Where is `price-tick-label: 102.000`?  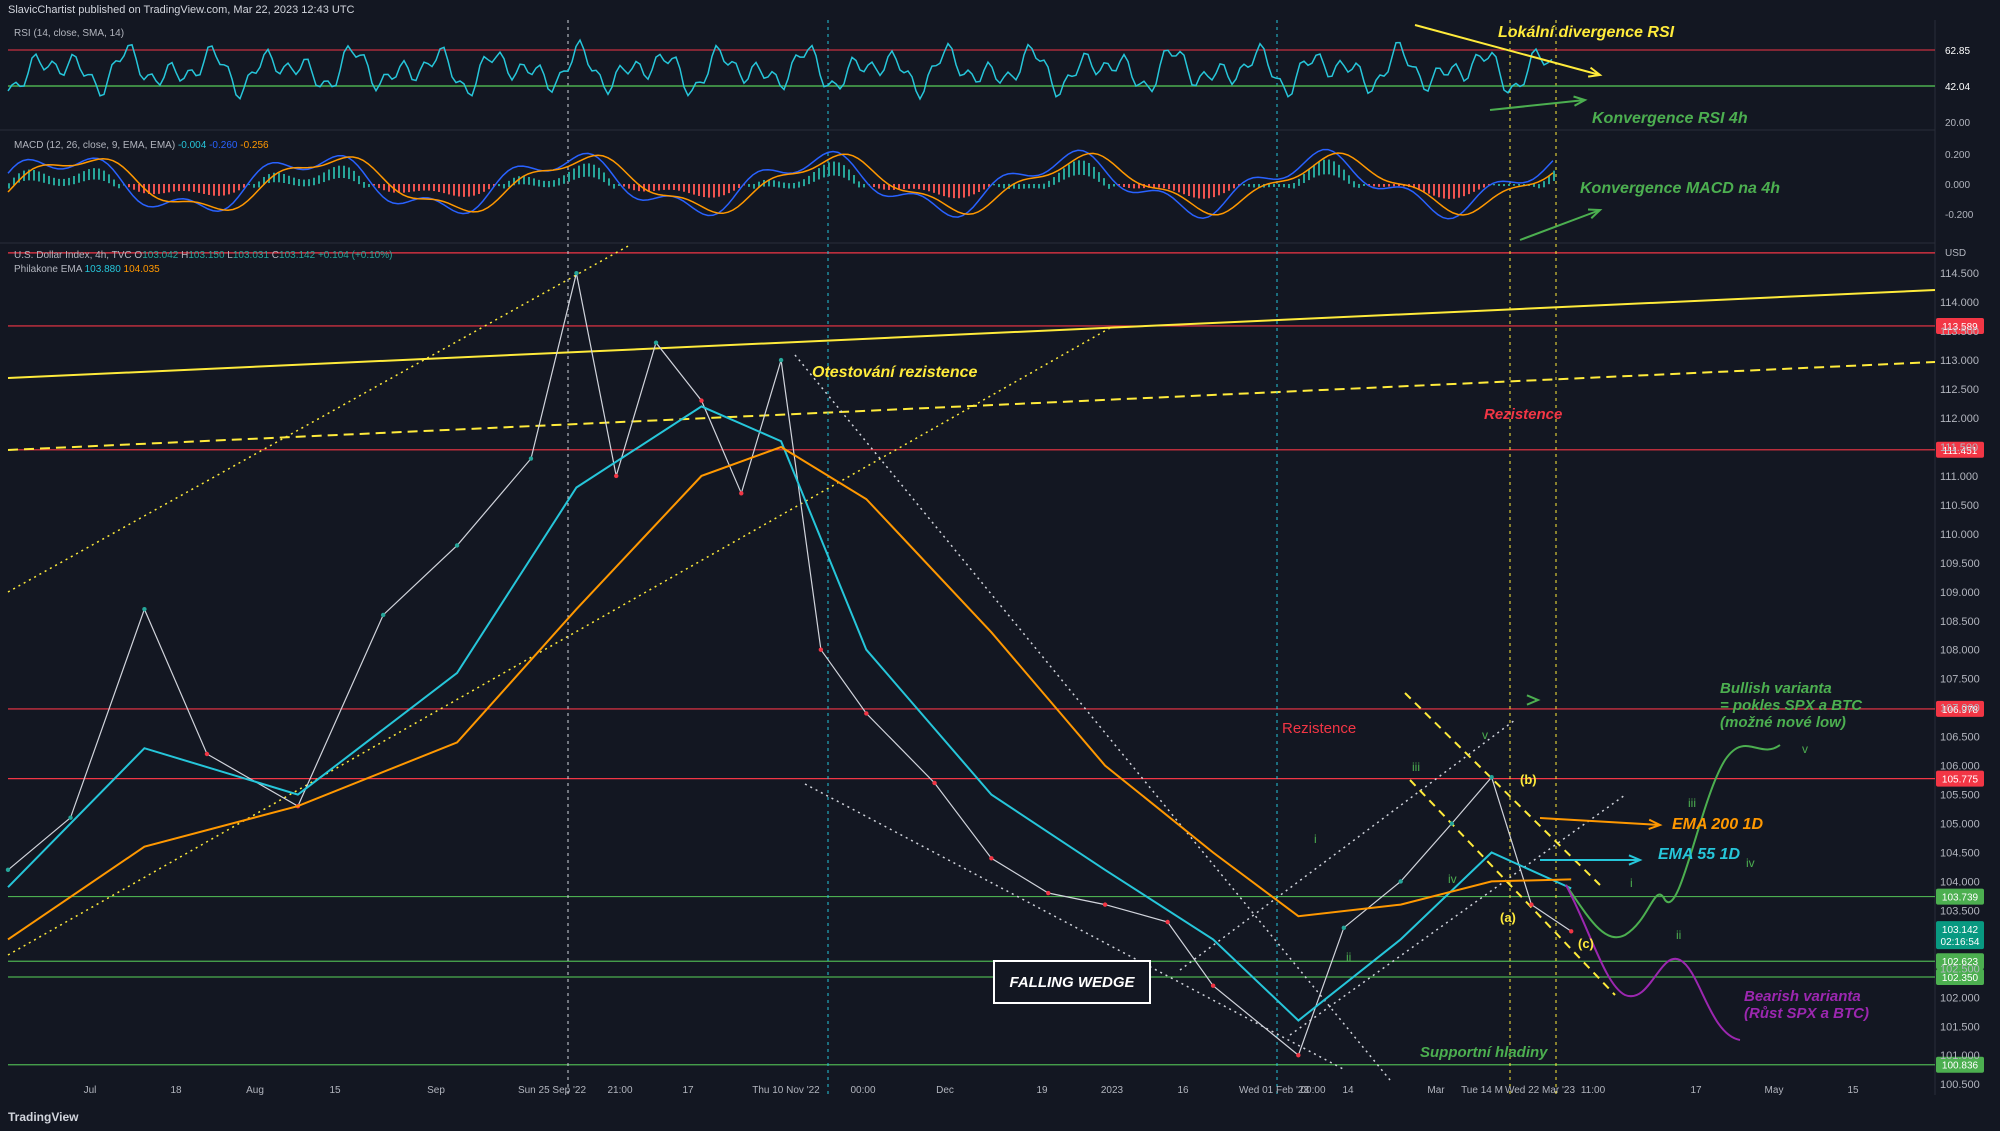 price-tick-label: 102.000 is located at coordinates (1960, 998).